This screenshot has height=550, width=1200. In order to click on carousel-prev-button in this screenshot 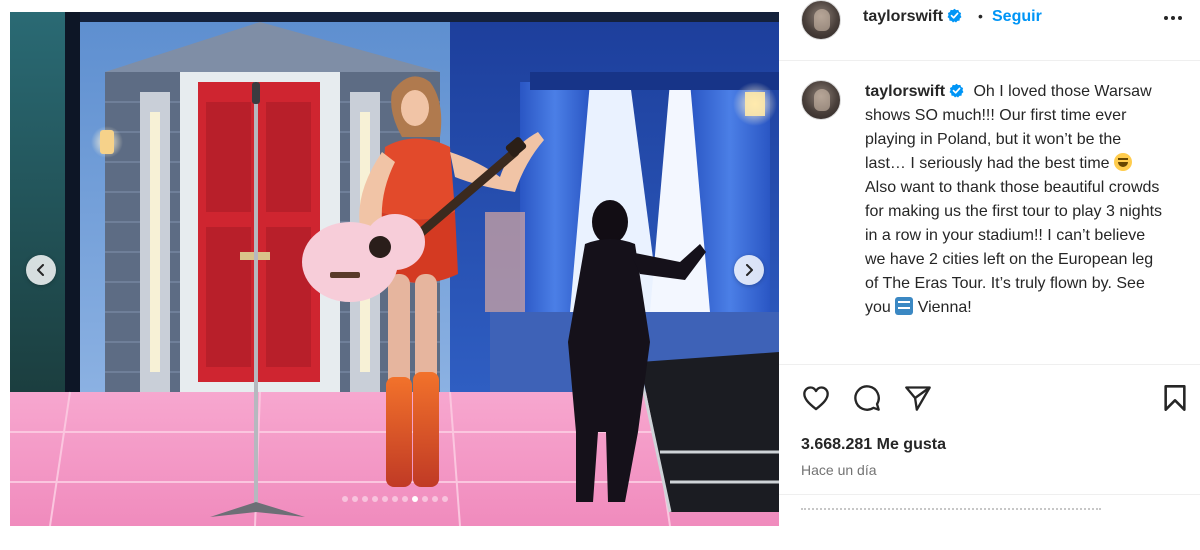, I will do `click(41, 270)`.